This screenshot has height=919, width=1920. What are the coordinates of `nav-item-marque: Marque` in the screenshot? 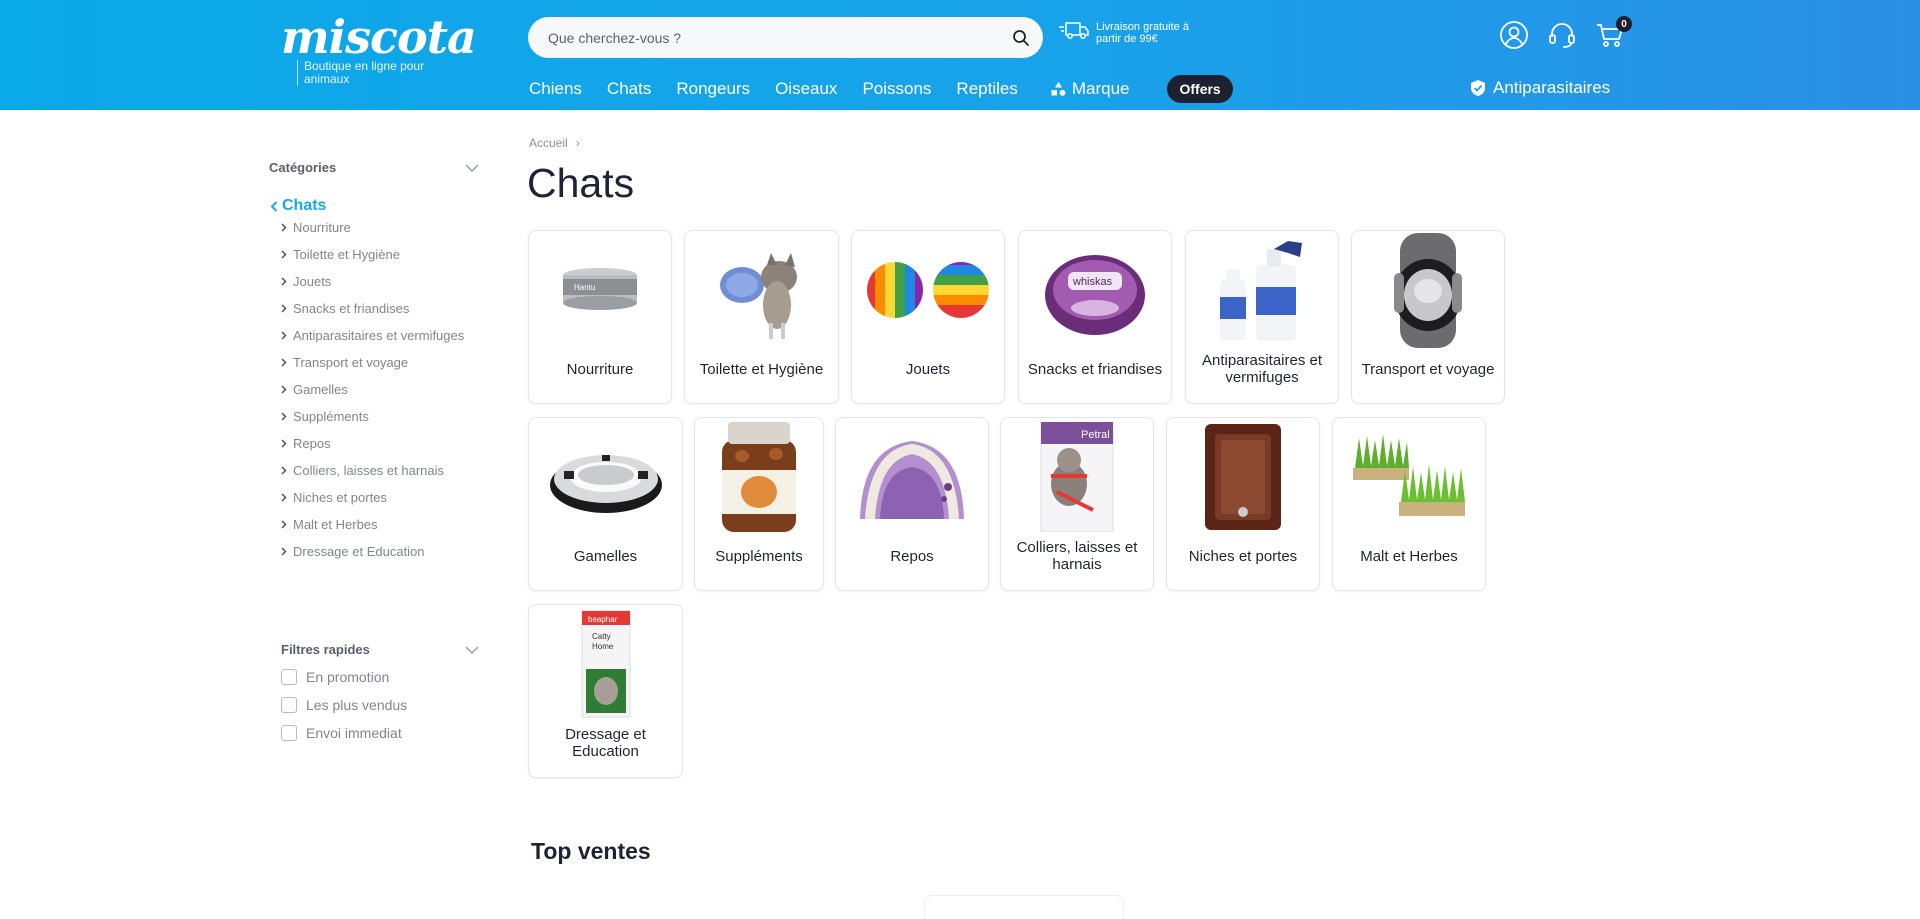 It's located at (1090, 89).